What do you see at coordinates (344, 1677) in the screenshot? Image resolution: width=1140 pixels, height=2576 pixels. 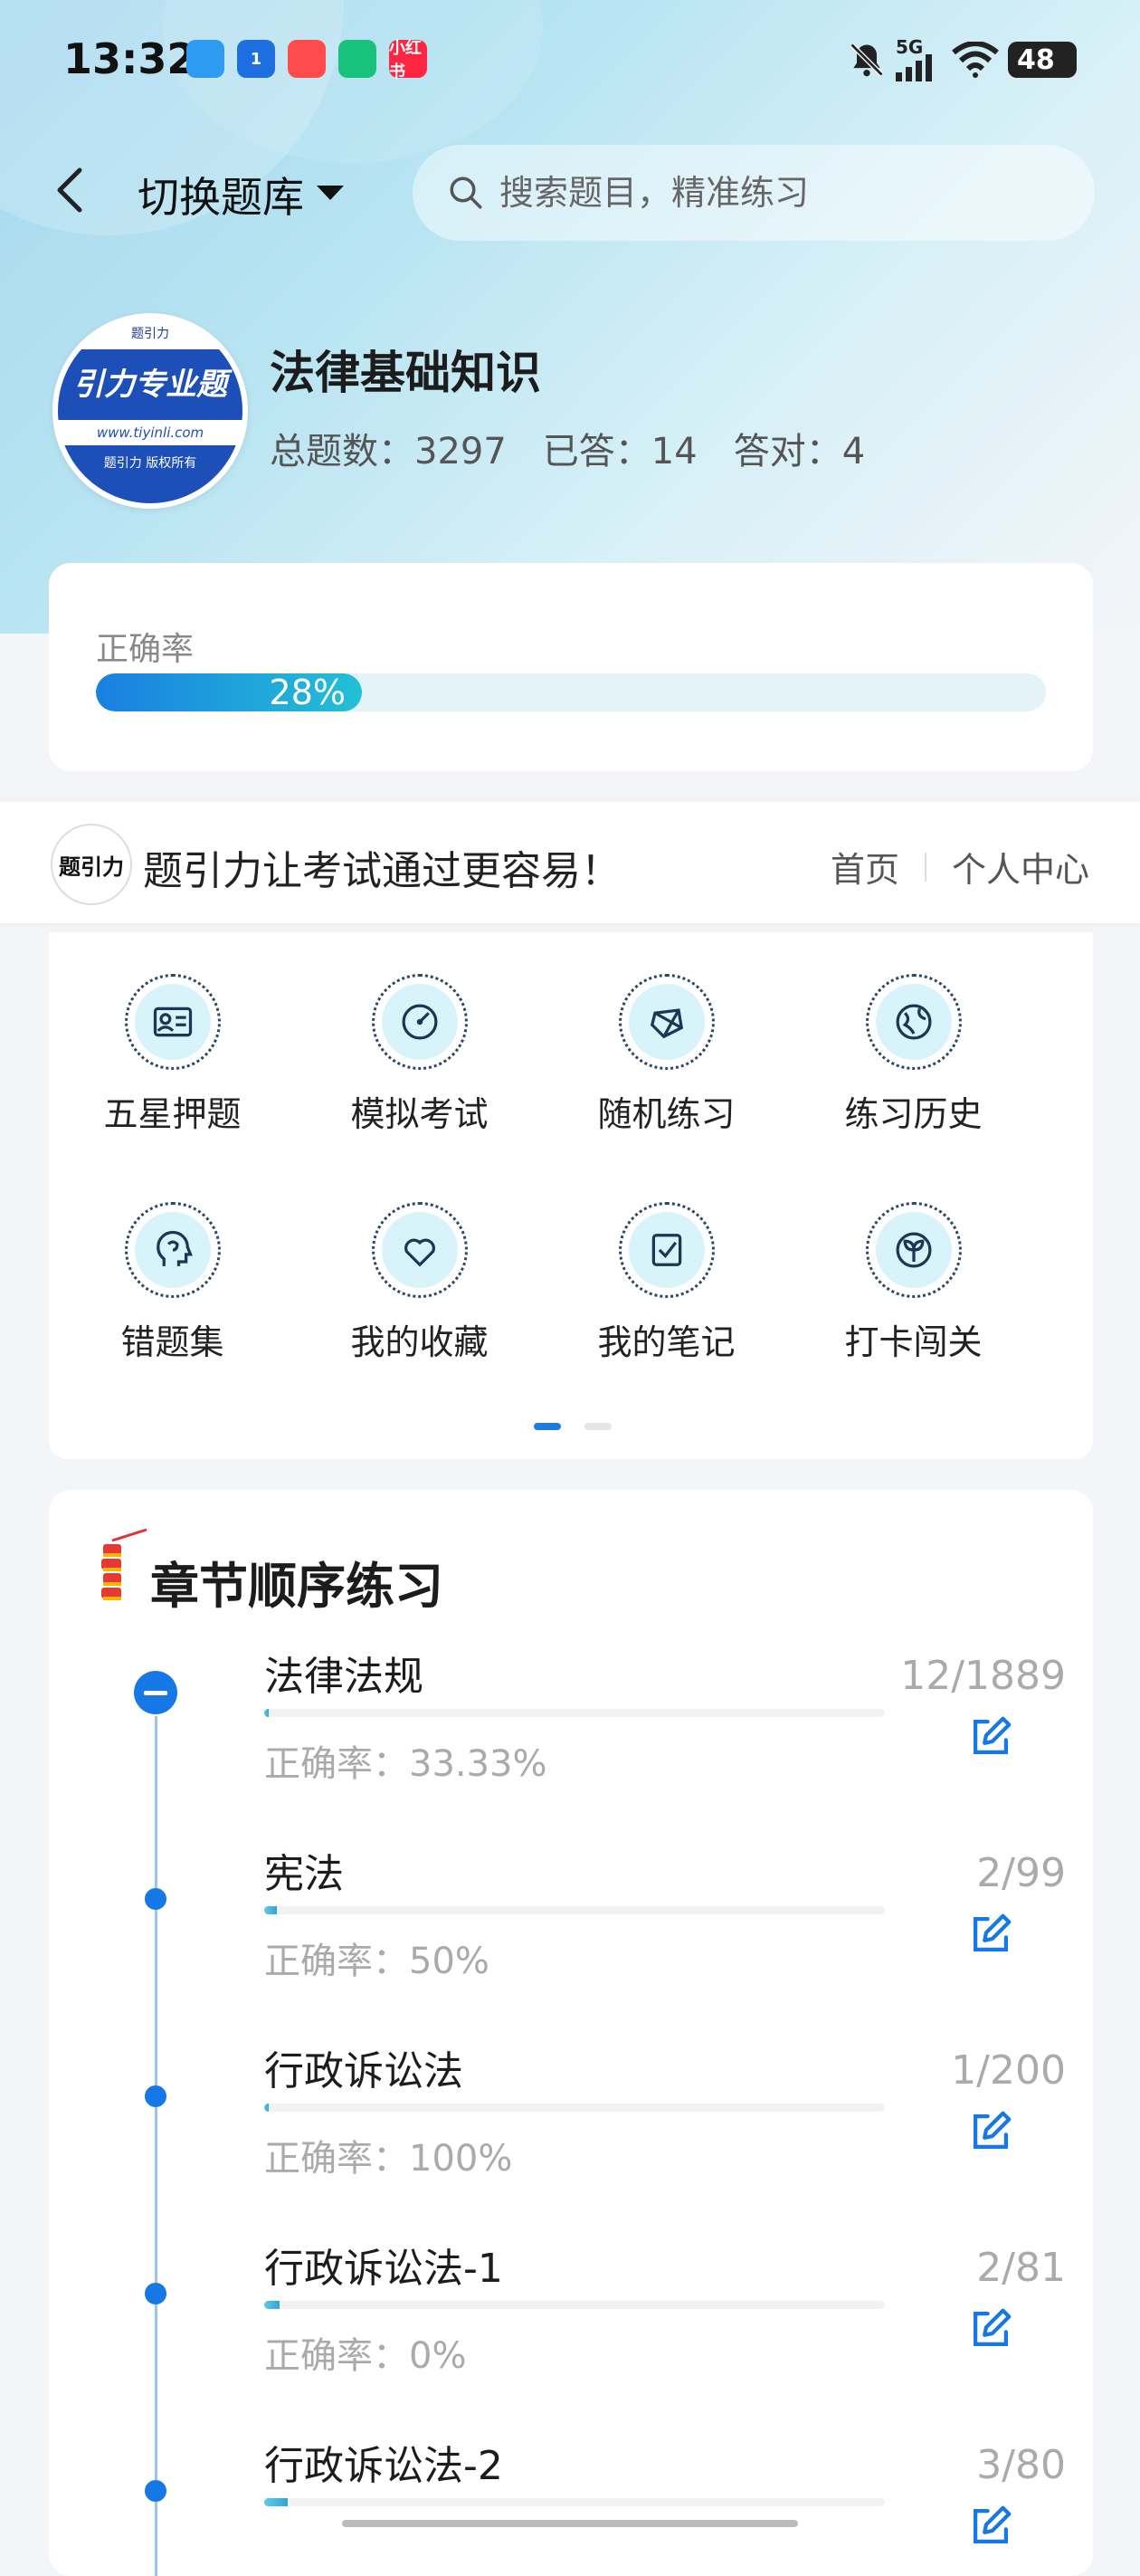 I see `chapter-title: 法律法规` at bounding box center [344, 1677].